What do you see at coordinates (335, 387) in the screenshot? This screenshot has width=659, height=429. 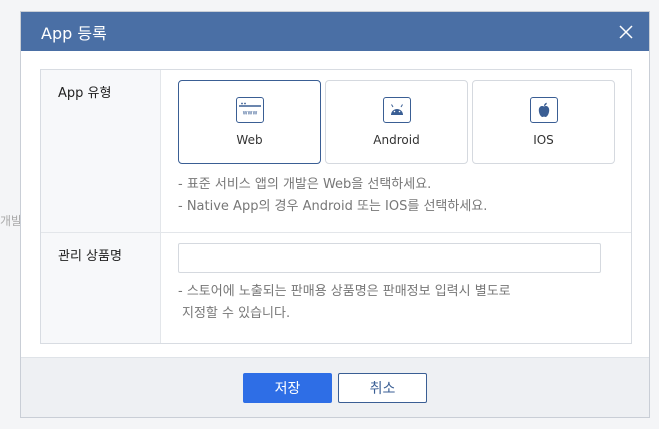 I see `dialog-footer: 저장 취소` at bounding box center [335, 387].